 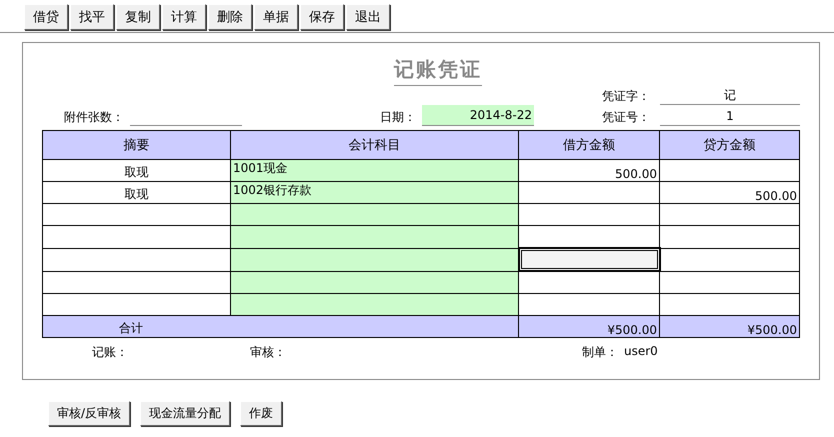 I want to click on field-value: user0, so click(x=641, y=352).